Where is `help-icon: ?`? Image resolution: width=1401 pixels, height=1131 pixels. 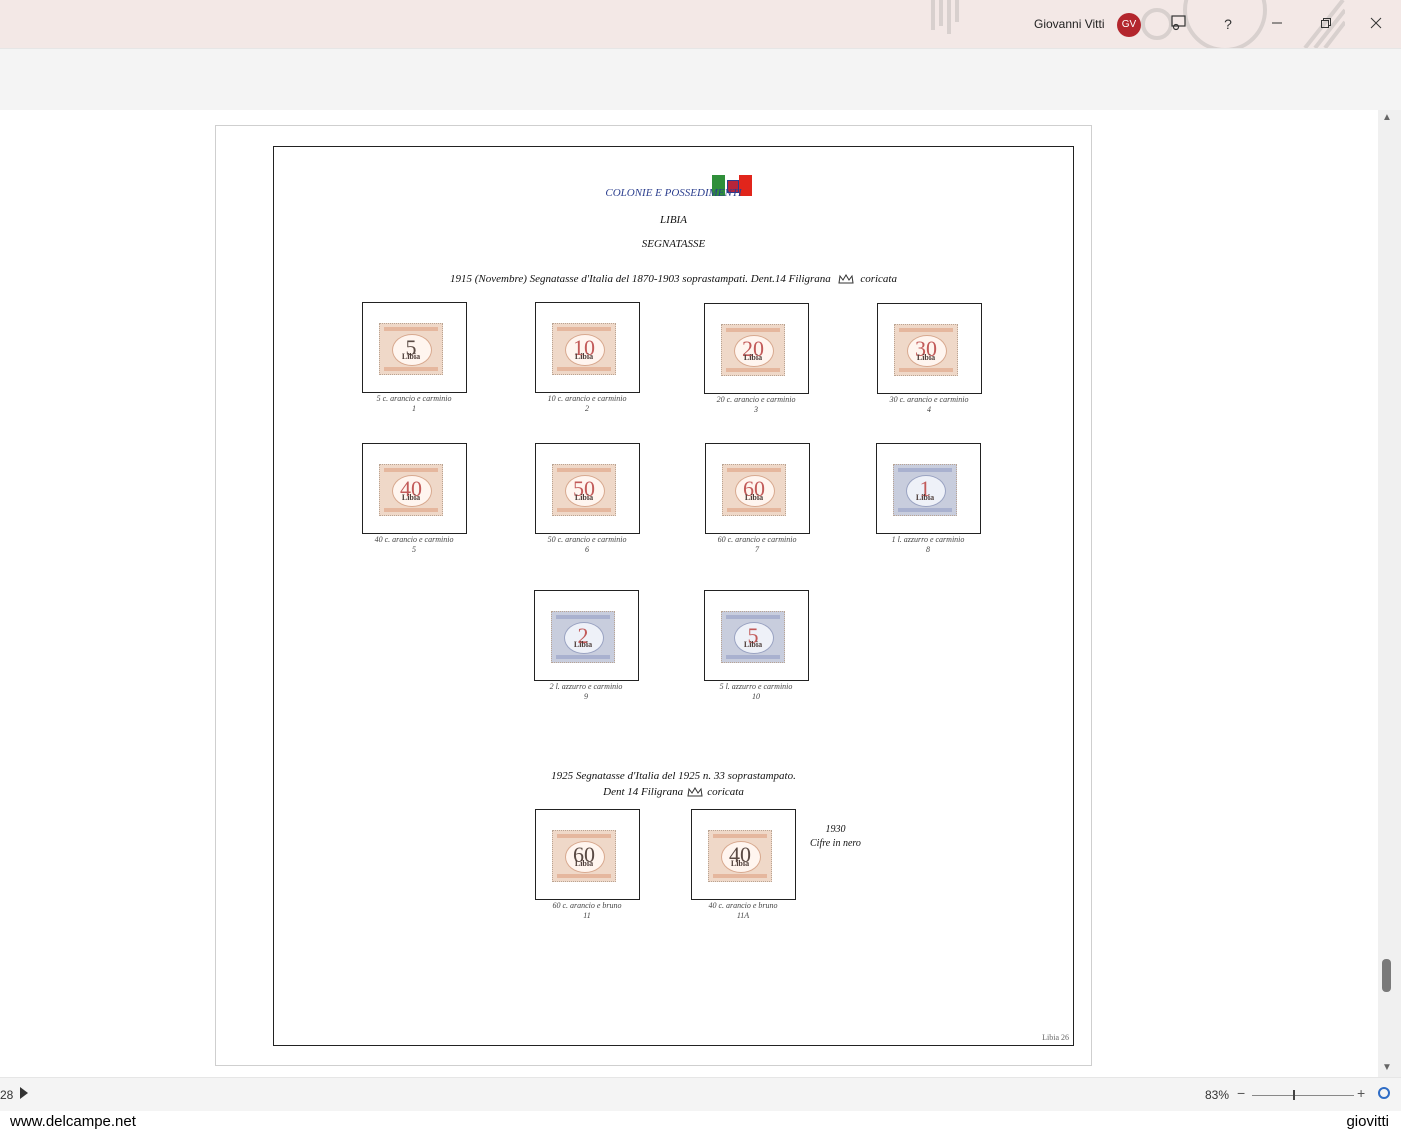 help-icon: ? is located at coordinates (1228, 24).